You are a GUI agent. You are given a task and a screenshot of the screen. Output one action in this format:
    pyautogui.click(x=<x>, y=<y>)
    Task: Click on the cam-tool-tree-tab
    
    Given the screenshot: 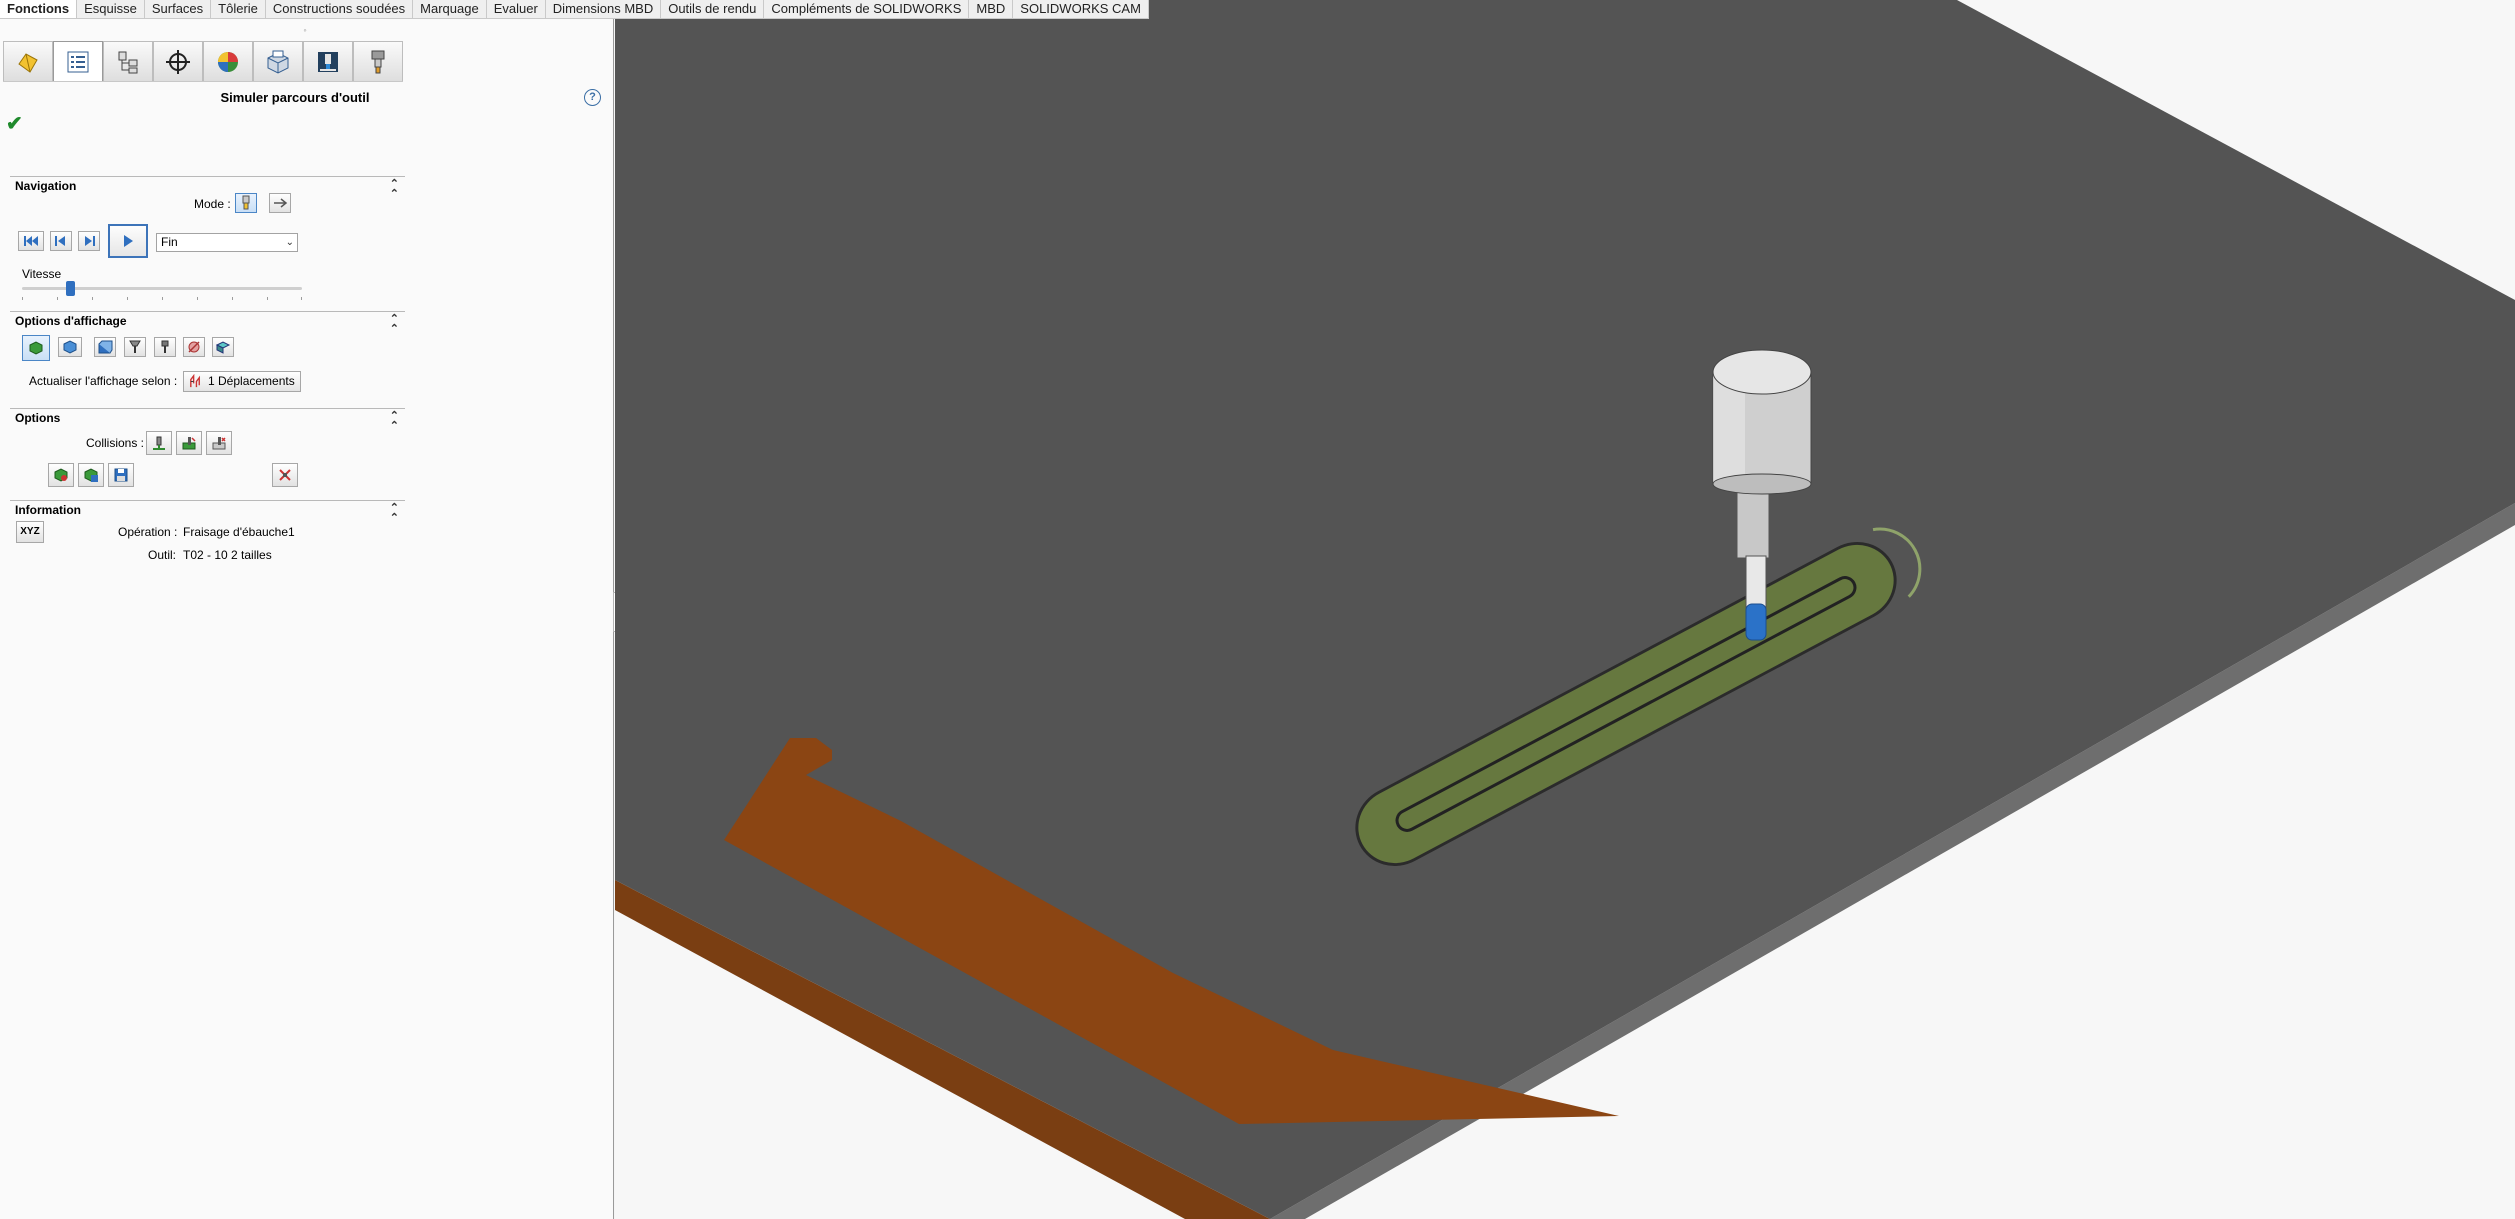 What is the action you would take?
    pyautogui.click(x=378, y=61)
    